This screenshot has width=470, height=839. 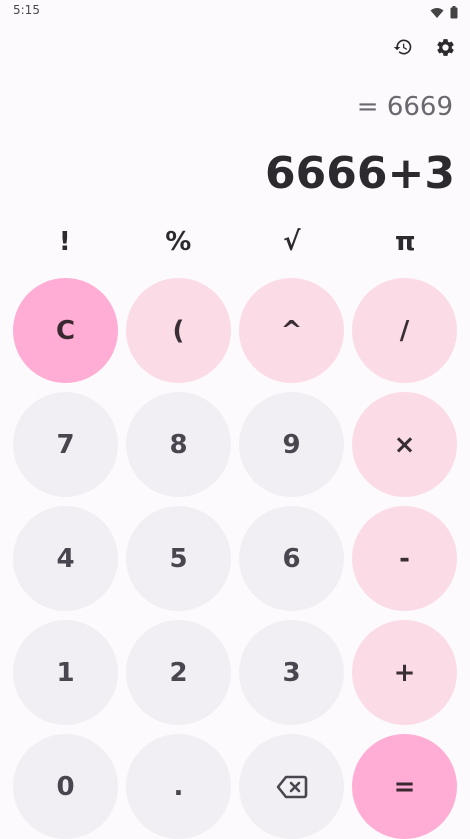 I want to click on multiply-button: ×, so click(x=404, y=444).